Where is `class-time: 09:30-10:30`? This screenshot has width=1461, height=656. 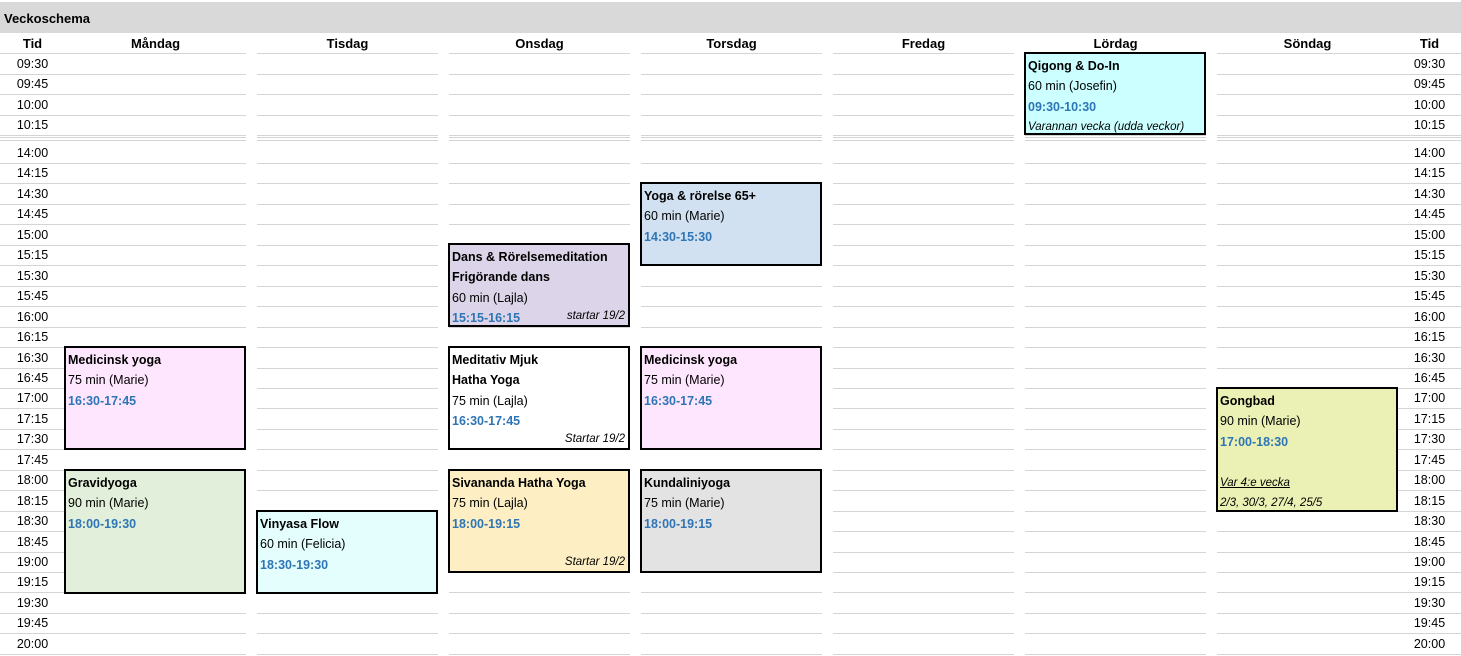 class-time: 09:30-10:30 is located at coordinates (1062, 106).